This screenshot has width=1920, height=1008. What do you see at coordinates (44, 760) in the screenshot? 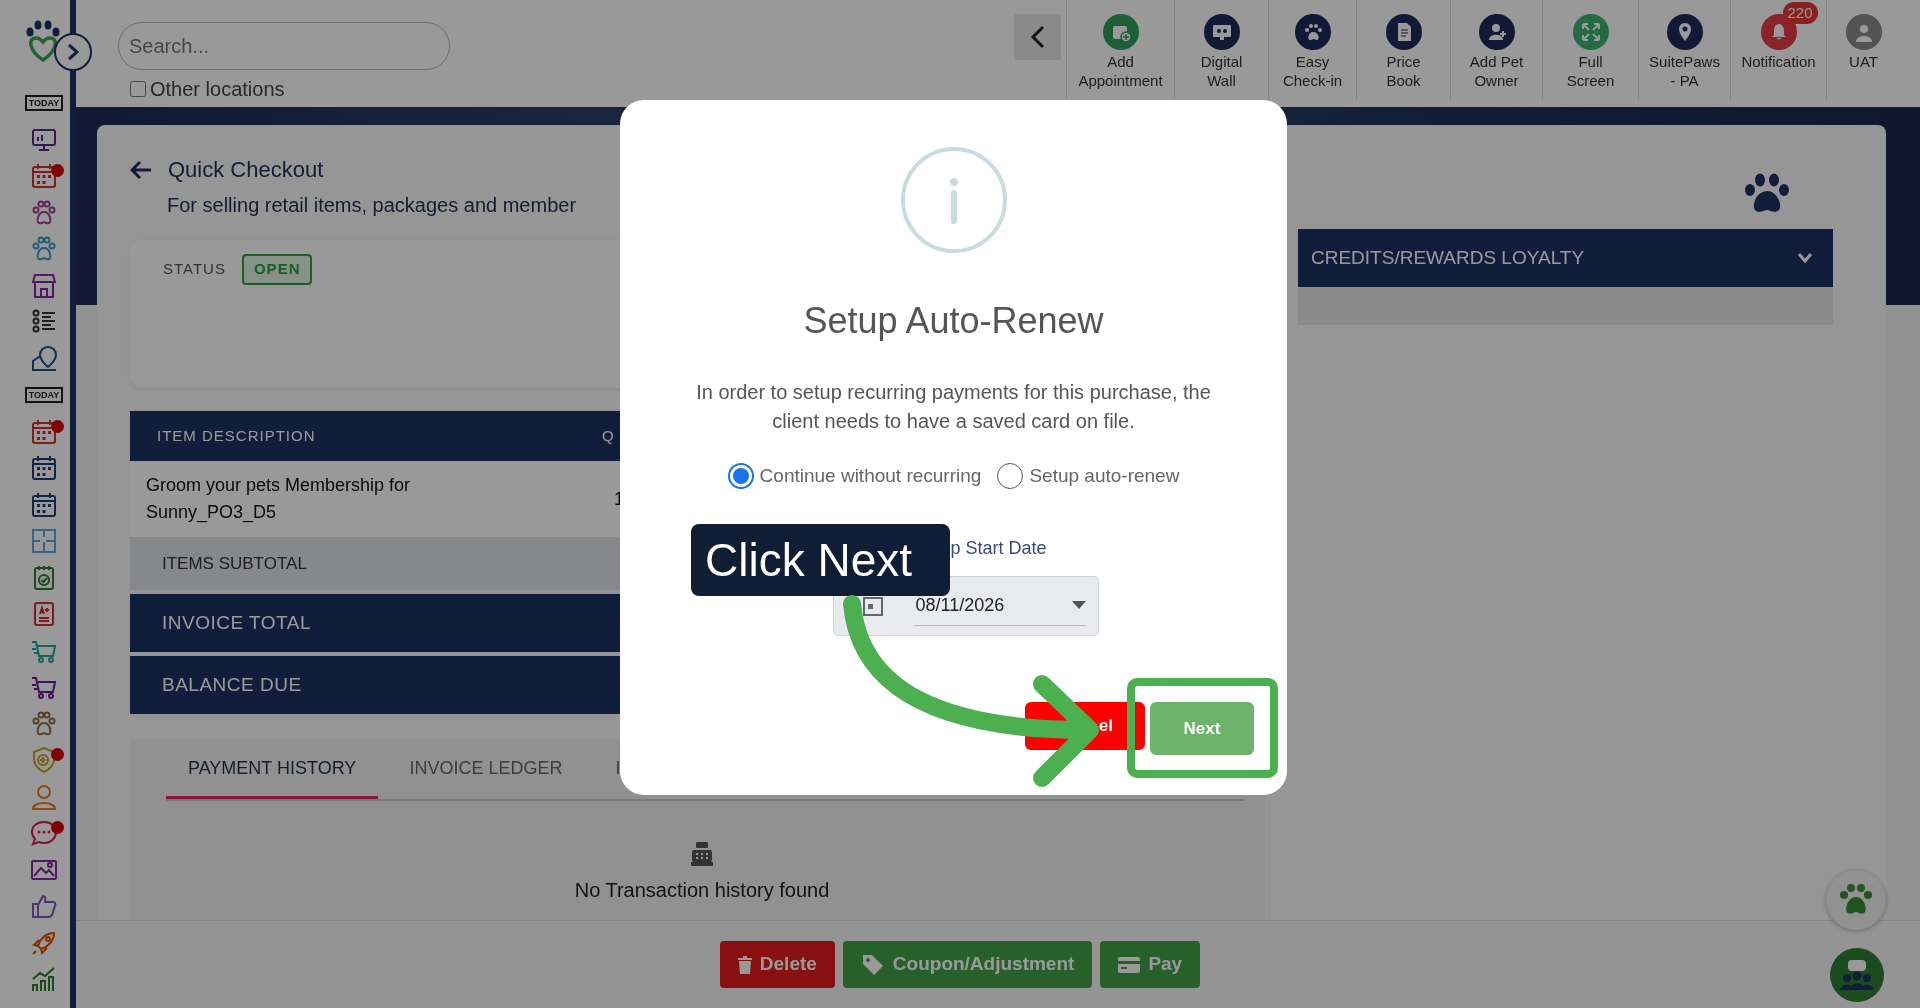
I see `shield-icon` at bounding box center [44, 760].